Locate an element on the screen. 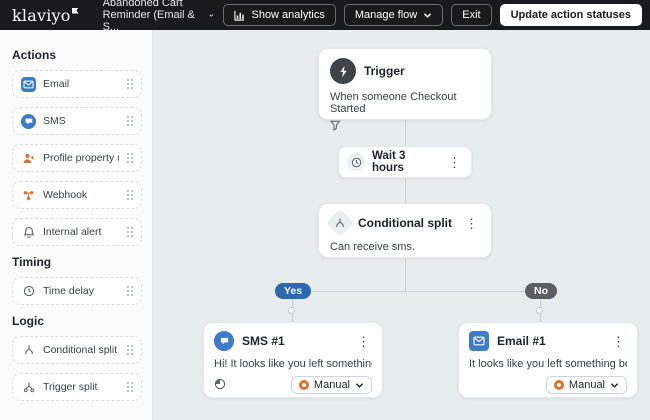  sidebar-item-label: Profile property update is located at coordinates (81, 158).